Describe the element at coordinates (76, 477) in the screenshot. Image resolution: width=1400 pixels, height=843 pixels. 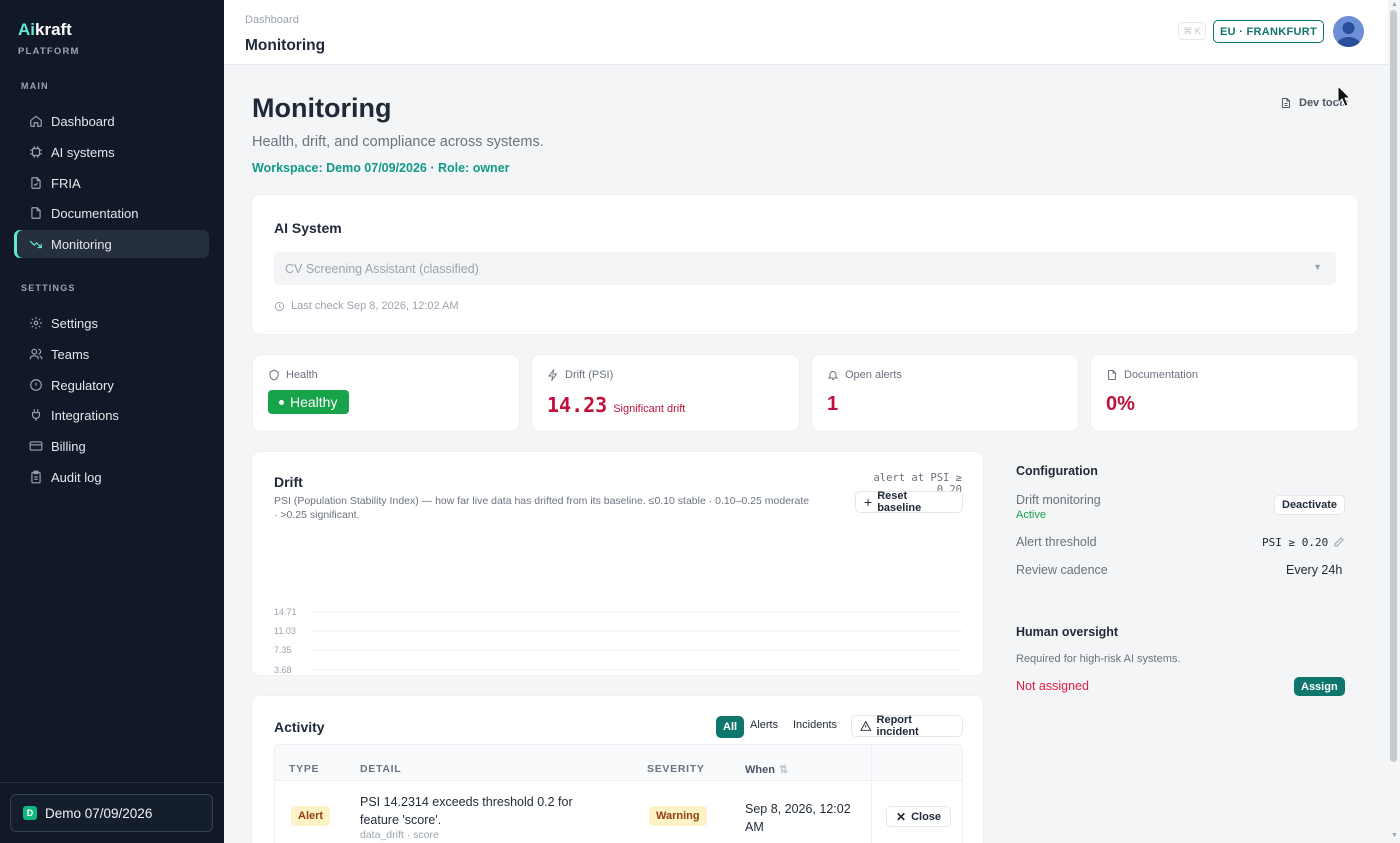
I see `sidebar-item-label: Audit log` at that location.